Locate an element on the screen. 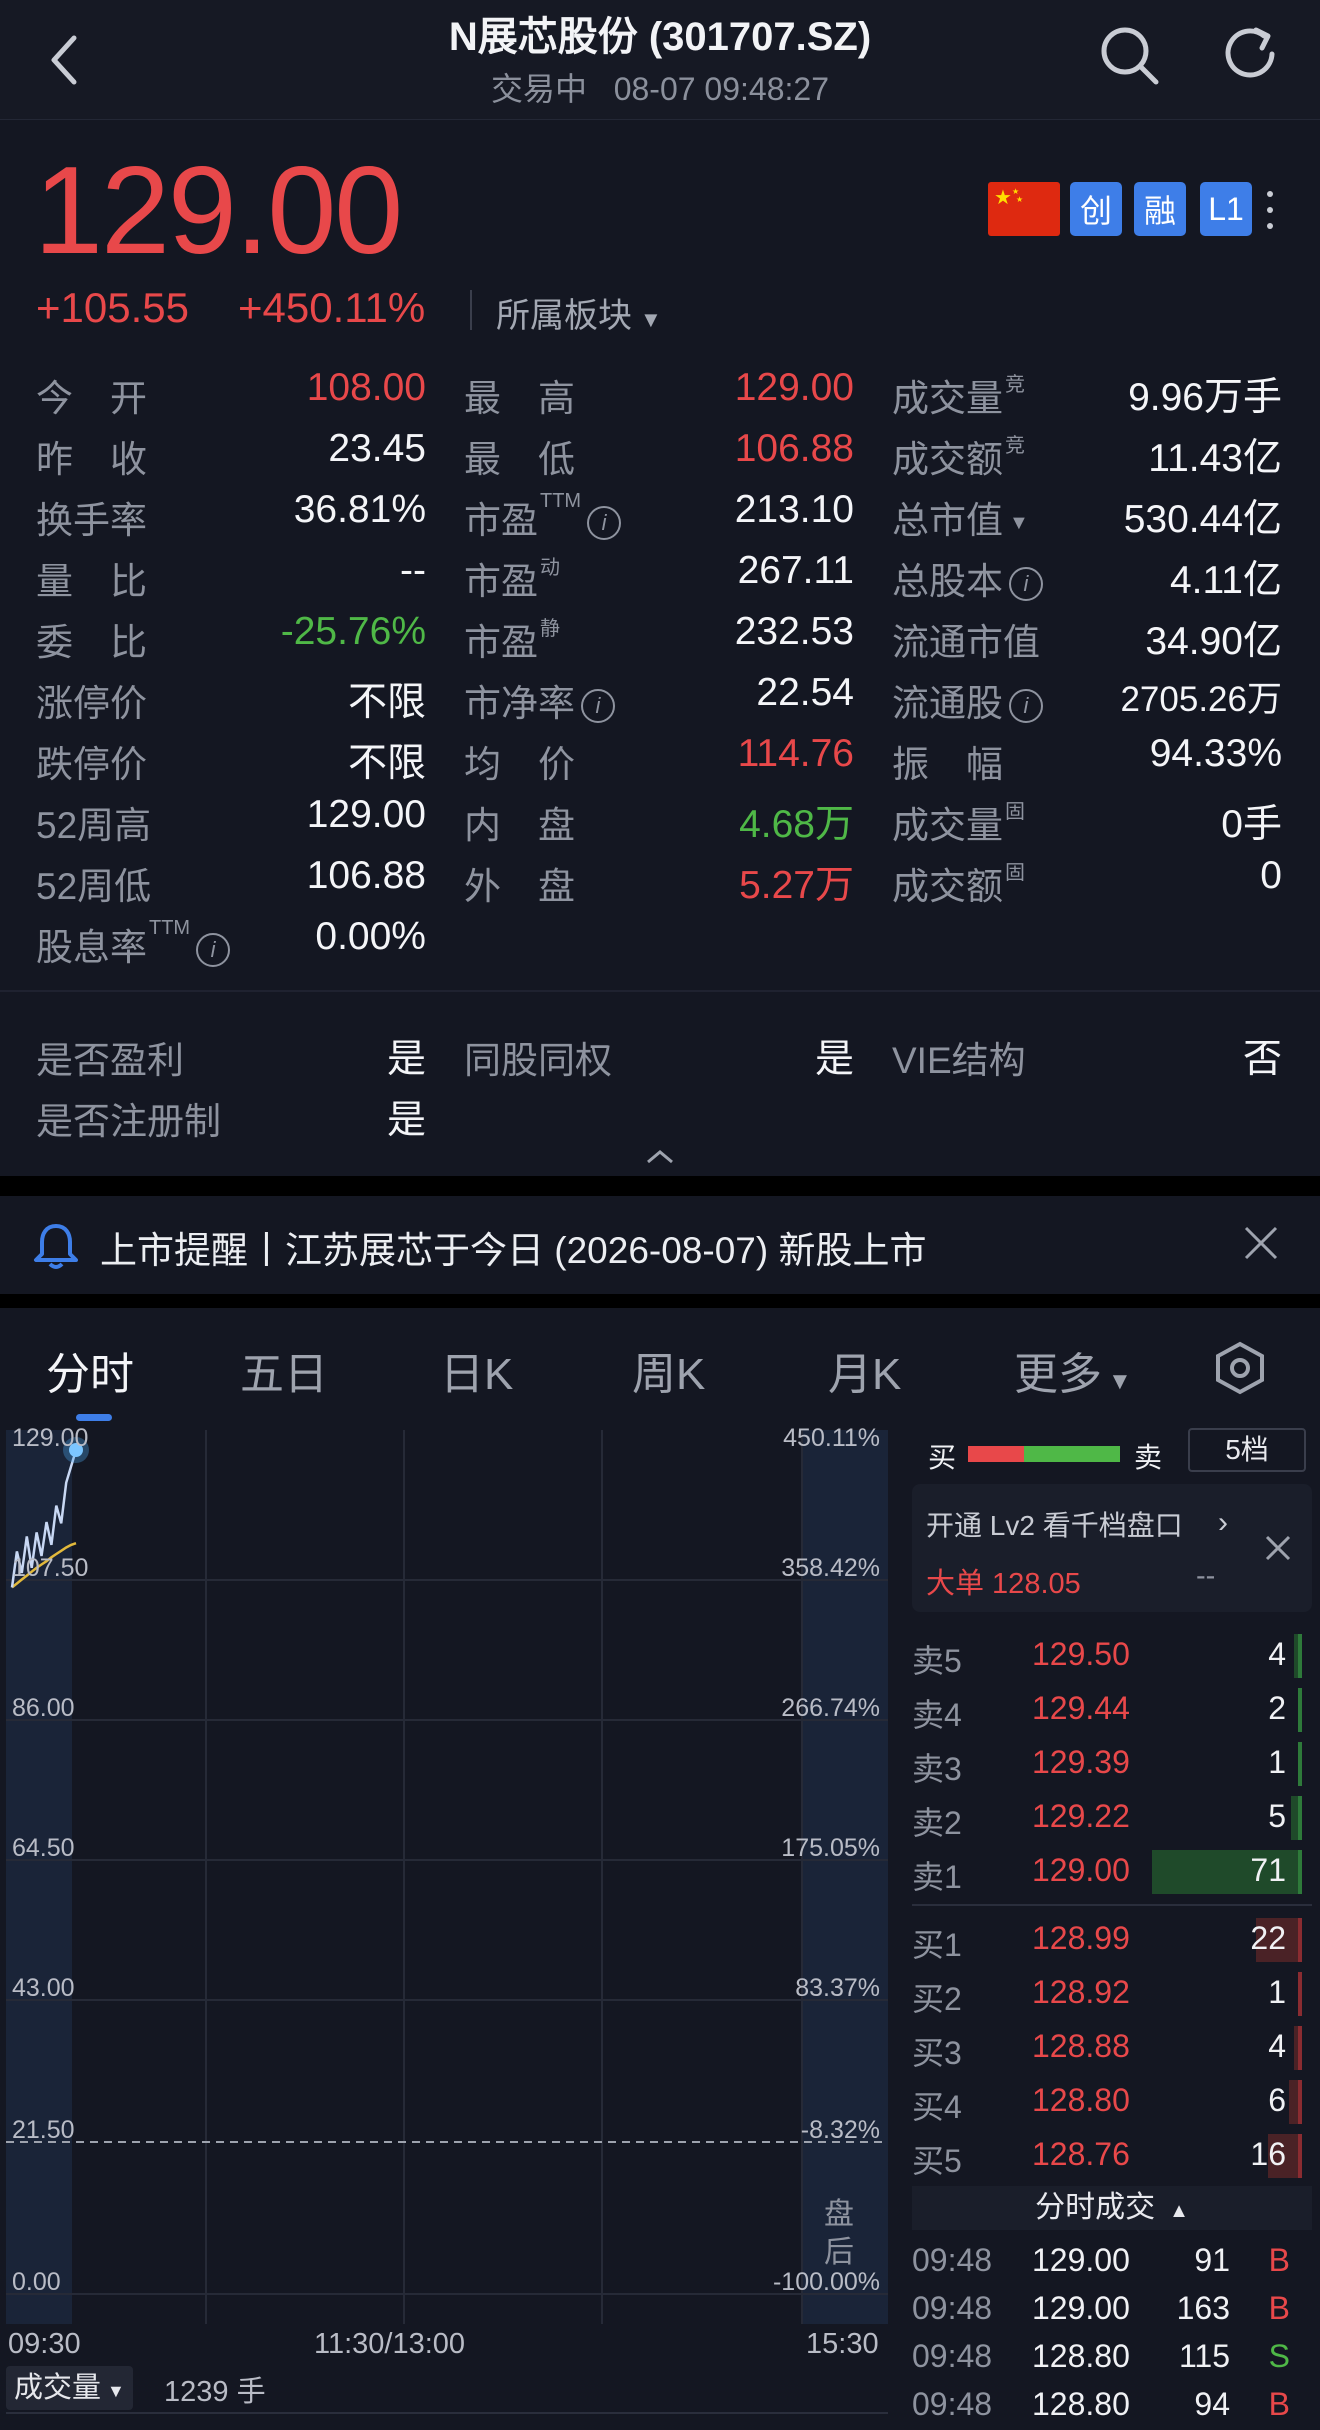 The height and width of the screenshot is (2430, 1320). bid-quantity: 16 is located at coordinates (1268, 2154).